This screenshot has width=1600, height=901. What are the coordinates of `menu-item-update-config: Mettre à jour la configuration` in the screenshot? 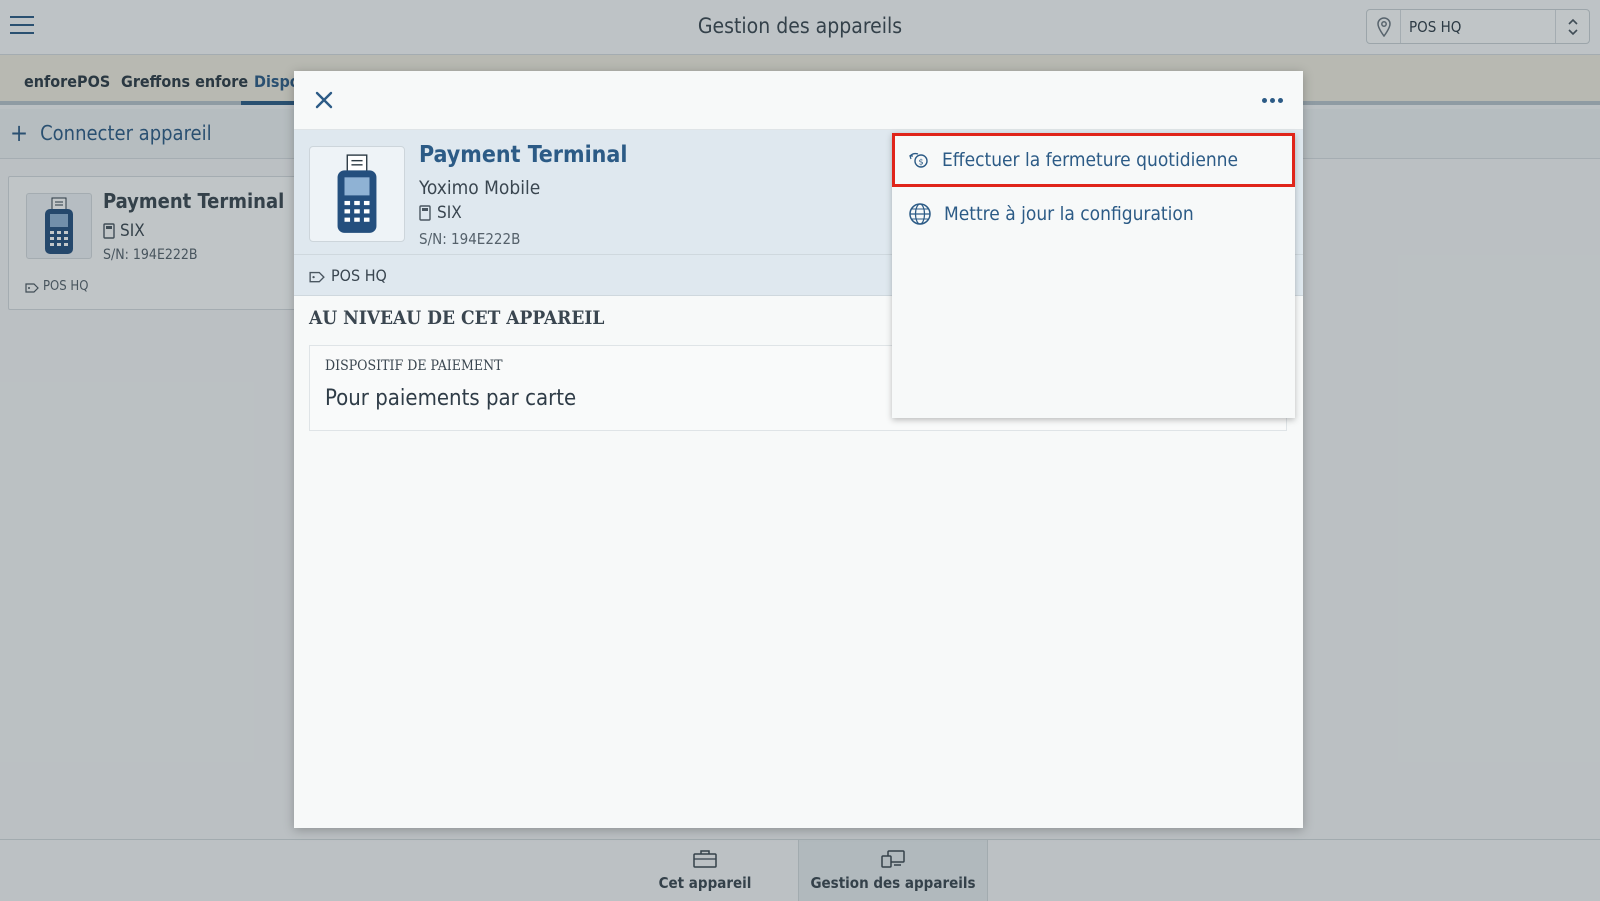 It's located at (1093, 214).